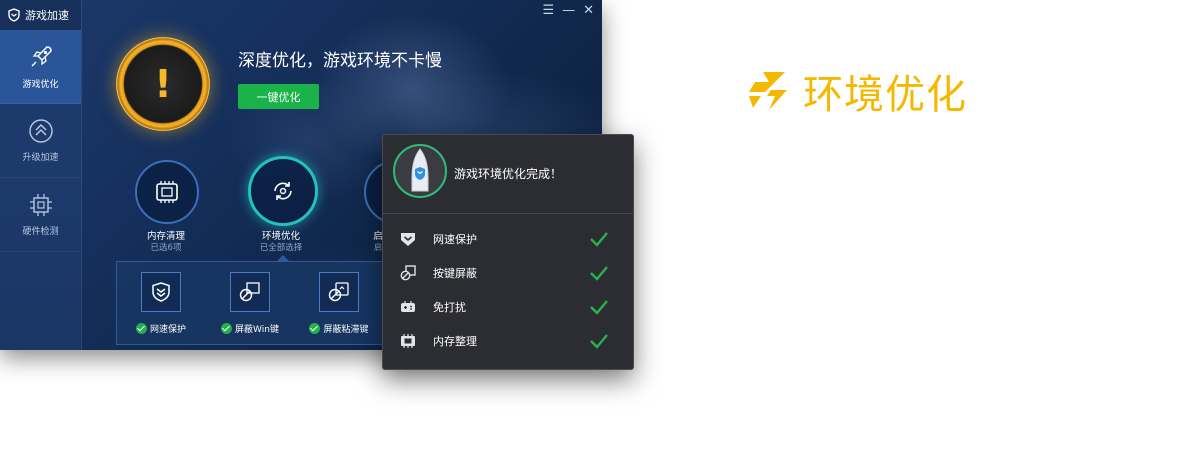 The image size is (1201, 455). What do you see at coordinates (408, 306) in the screenshot?
I see `gamepad-icon` at bounding box center [408, 306].